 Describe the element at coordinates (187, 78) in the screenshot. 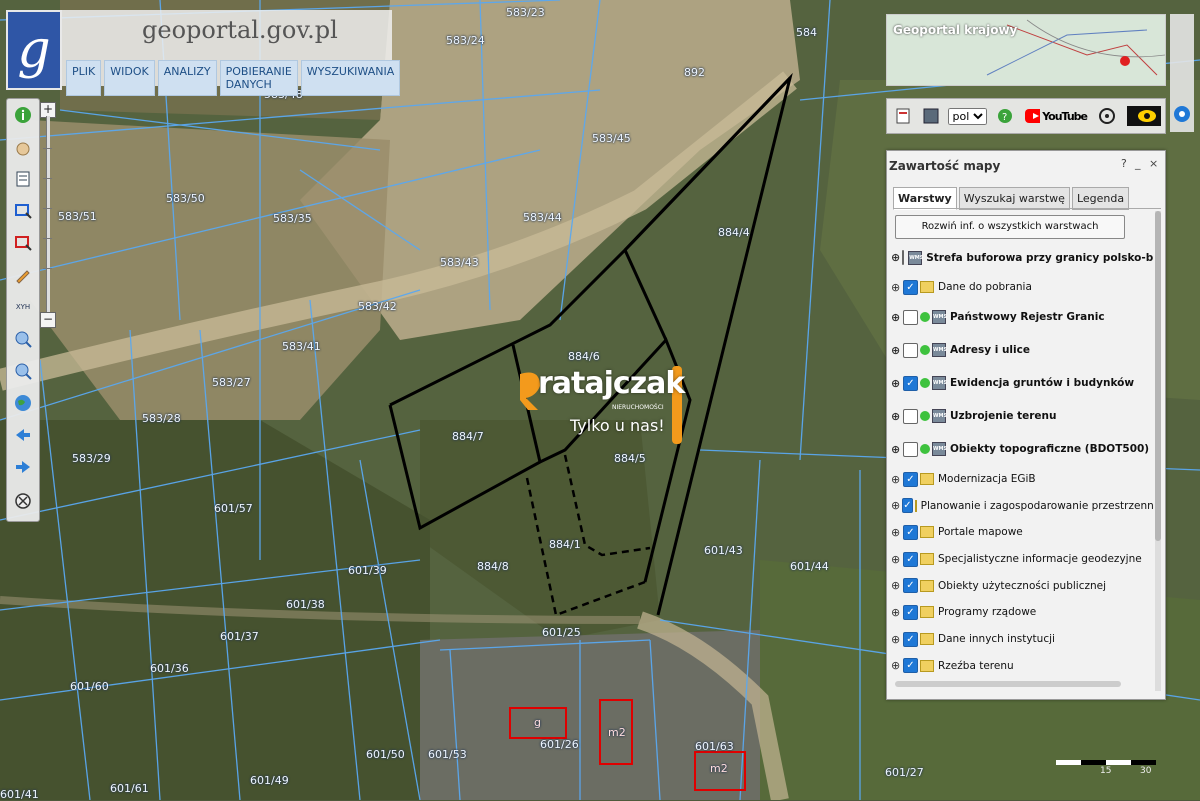

I see `menu-analizy: ANALIZY` at that location.